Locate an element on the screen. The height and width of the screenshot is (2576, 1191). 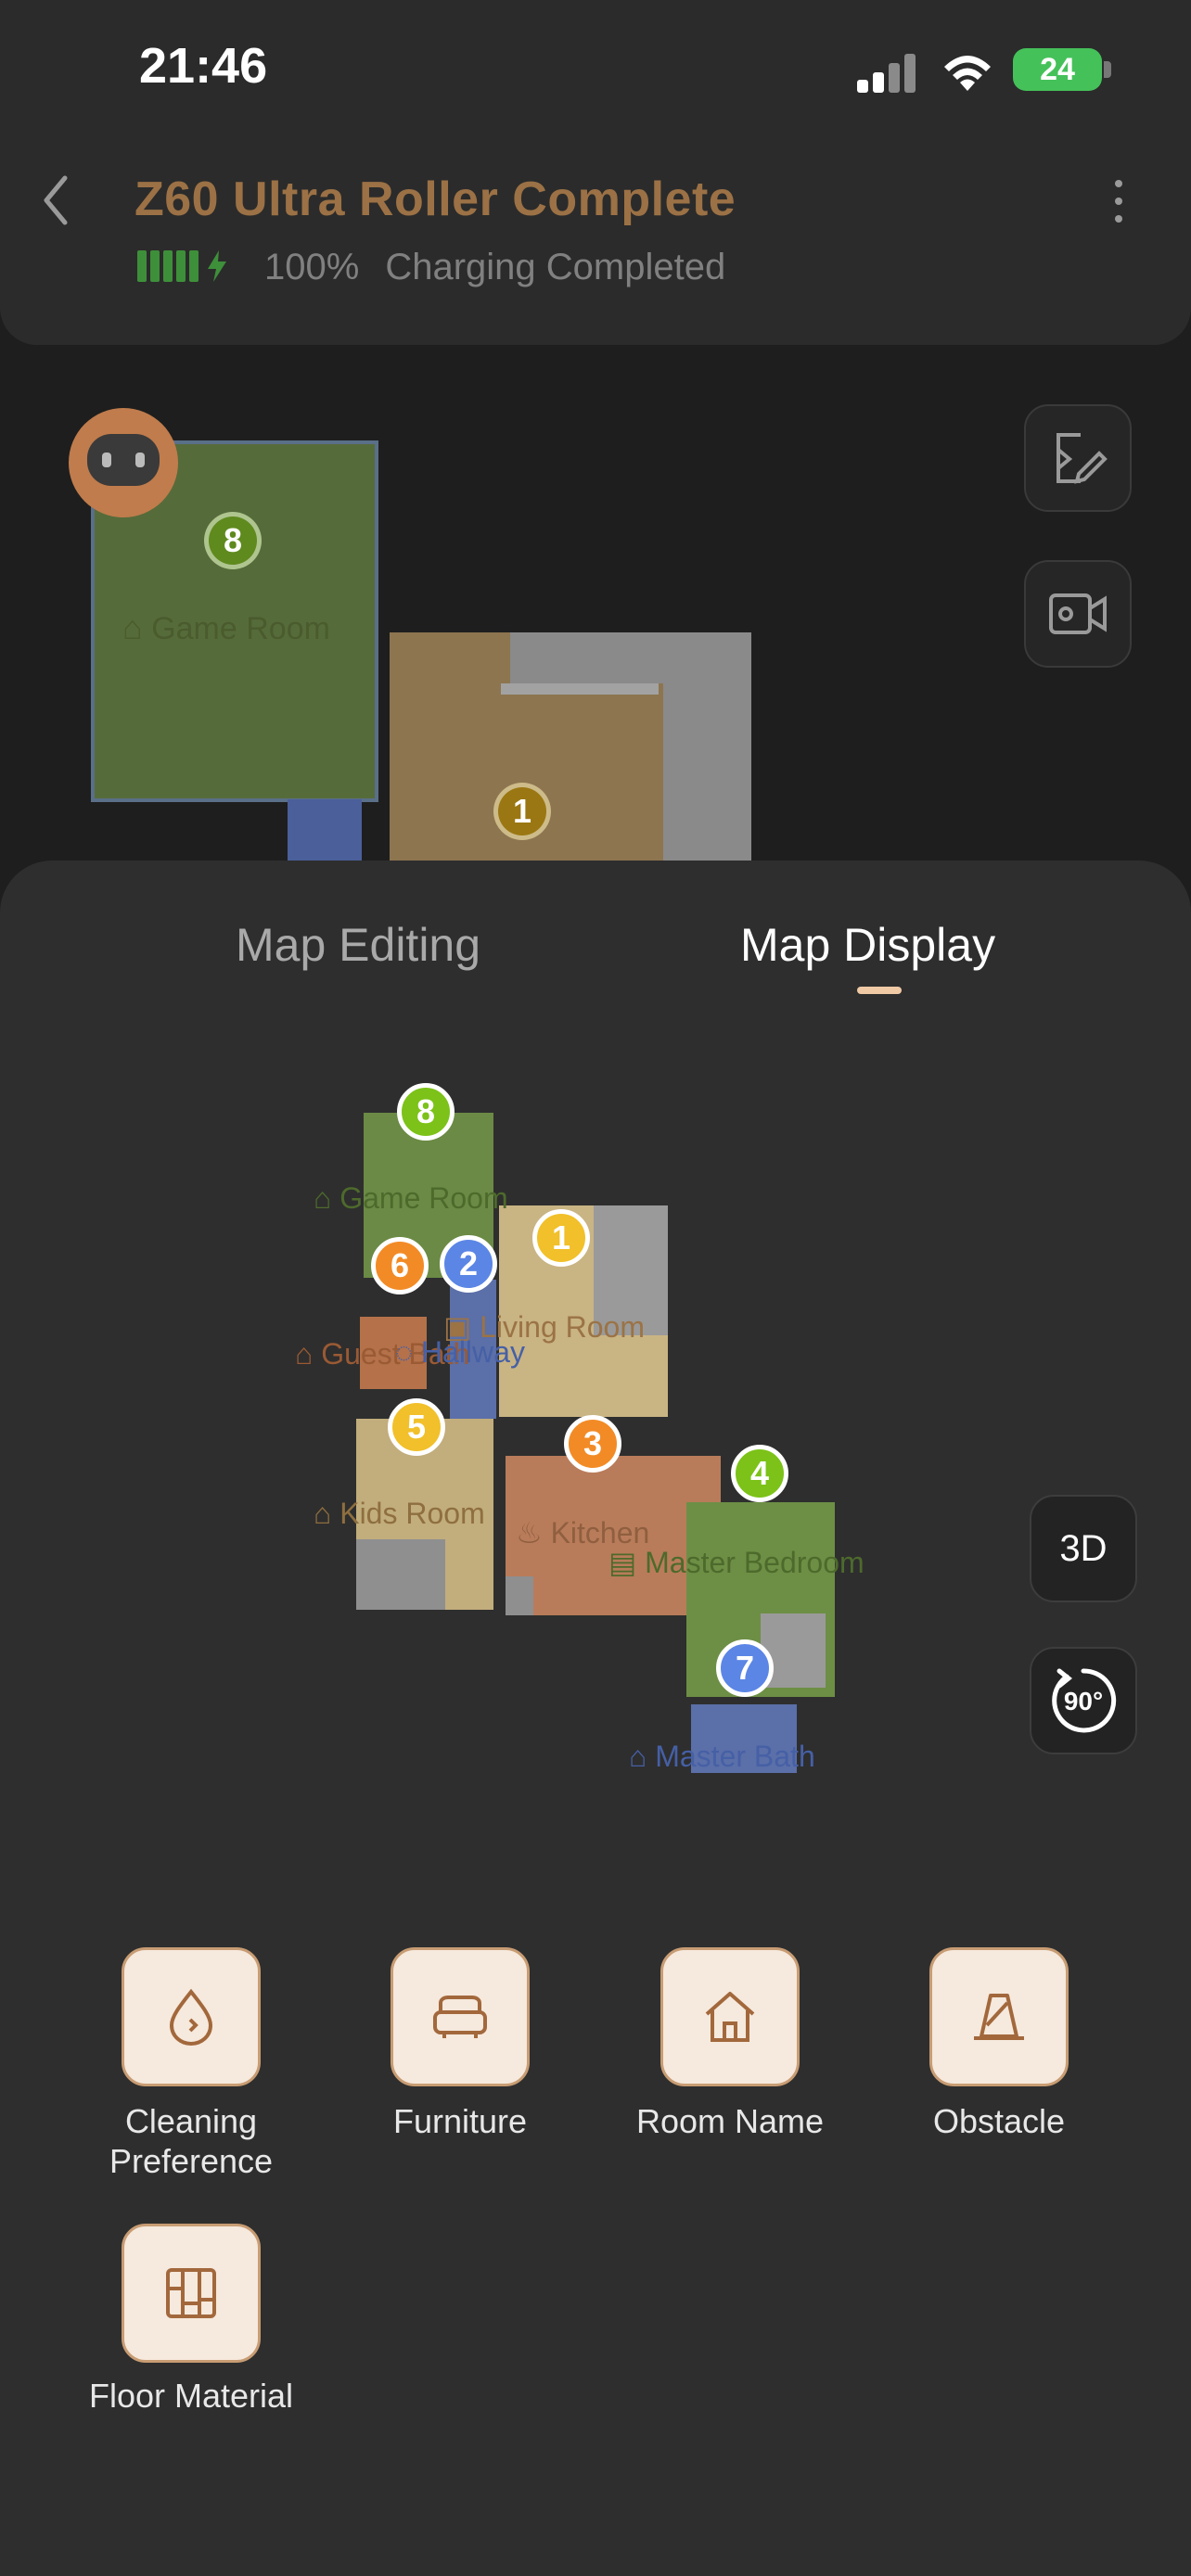
room-pin-4: 4 is located at coordinates (759, 1473).